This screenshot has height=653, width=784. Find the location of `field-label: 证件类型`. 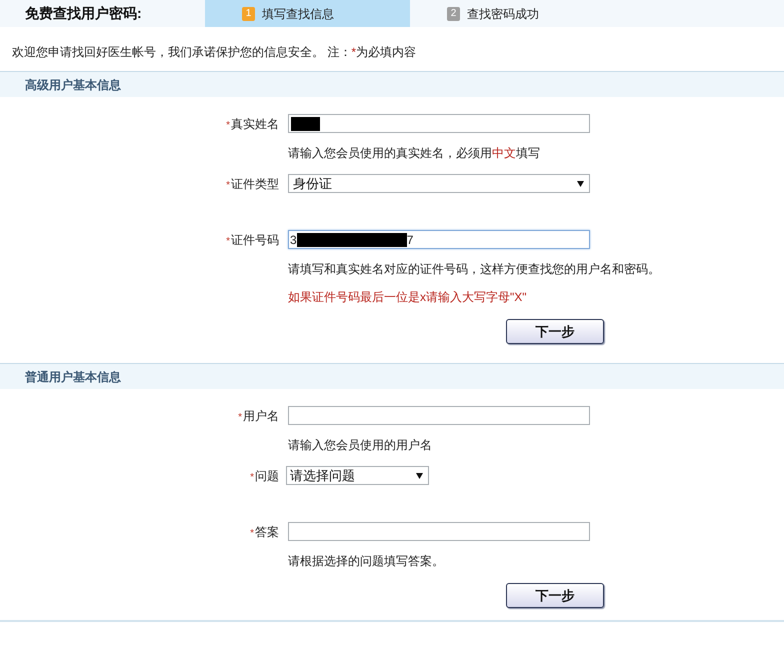

field-label: 证件类型 is located at coordinates (255, 184).